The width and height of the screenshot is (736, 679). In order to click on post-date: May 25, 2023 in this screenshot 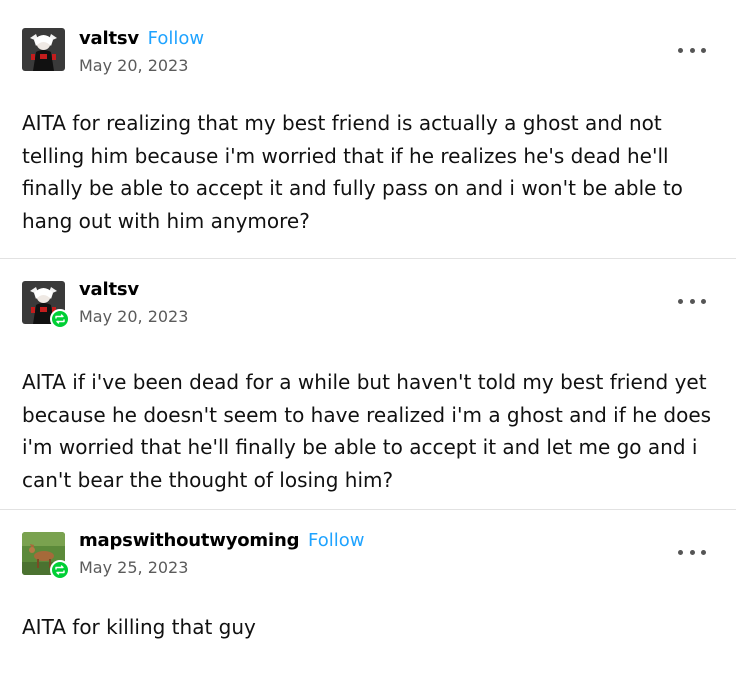, I will do `click(133, 568)`.